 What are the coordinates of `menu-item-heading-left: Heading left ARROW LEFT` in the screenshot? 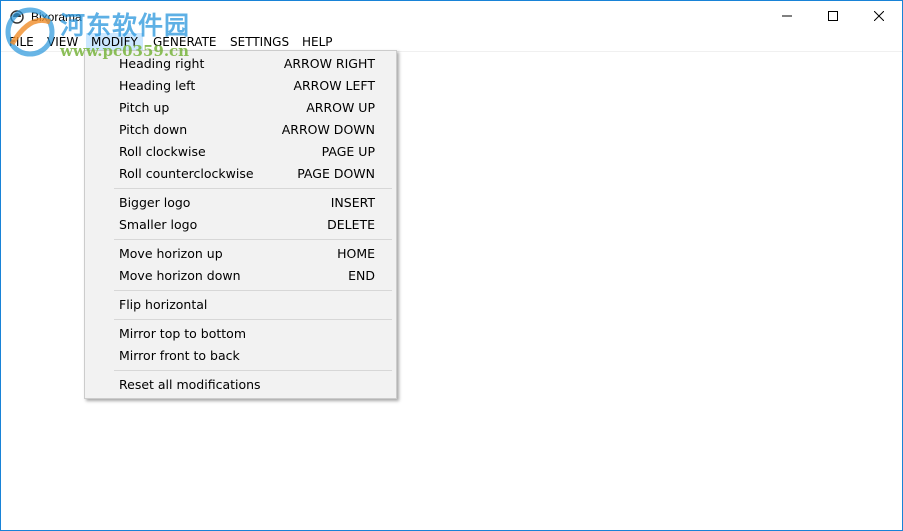 It's located at (240, 86).